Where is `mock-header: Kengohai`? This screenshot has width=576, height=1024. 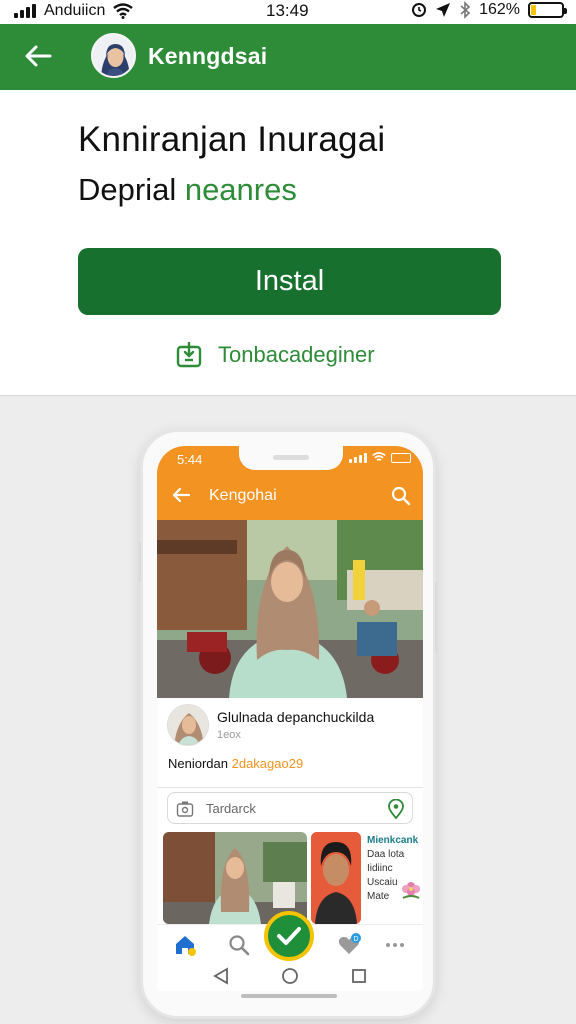
mock-header: Kengohai is located at coordinates (290, 496).